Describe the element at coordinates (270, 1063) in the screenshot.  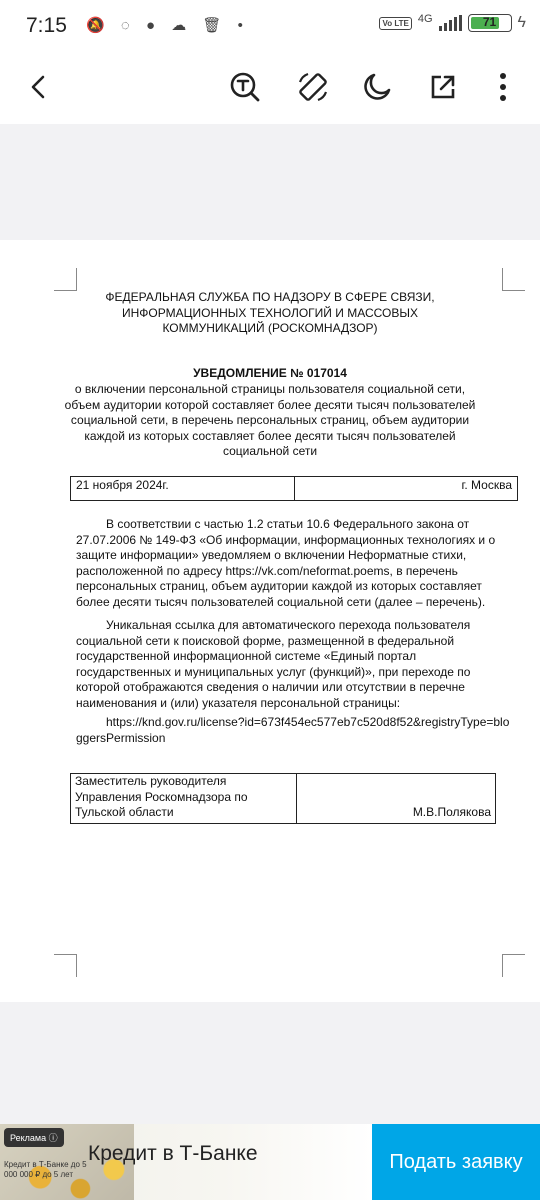
I see `viewer-background-bottom` at that location.